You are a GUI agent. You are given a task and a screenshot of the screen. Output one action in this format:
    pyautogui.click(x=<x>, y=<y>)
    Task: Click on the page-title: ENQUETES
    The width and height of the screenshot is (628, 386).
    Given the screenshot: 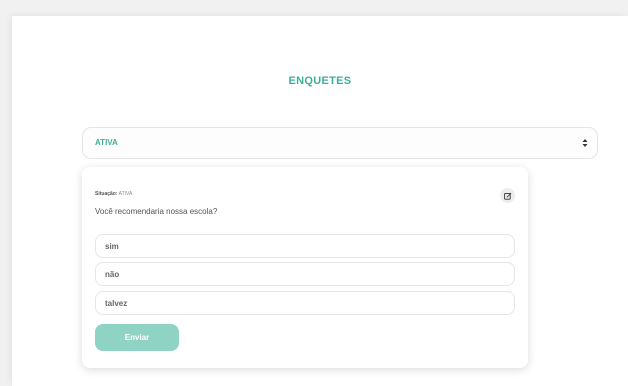 What is the action you would take?
    pyautogui.click(x=320, y=81)
    